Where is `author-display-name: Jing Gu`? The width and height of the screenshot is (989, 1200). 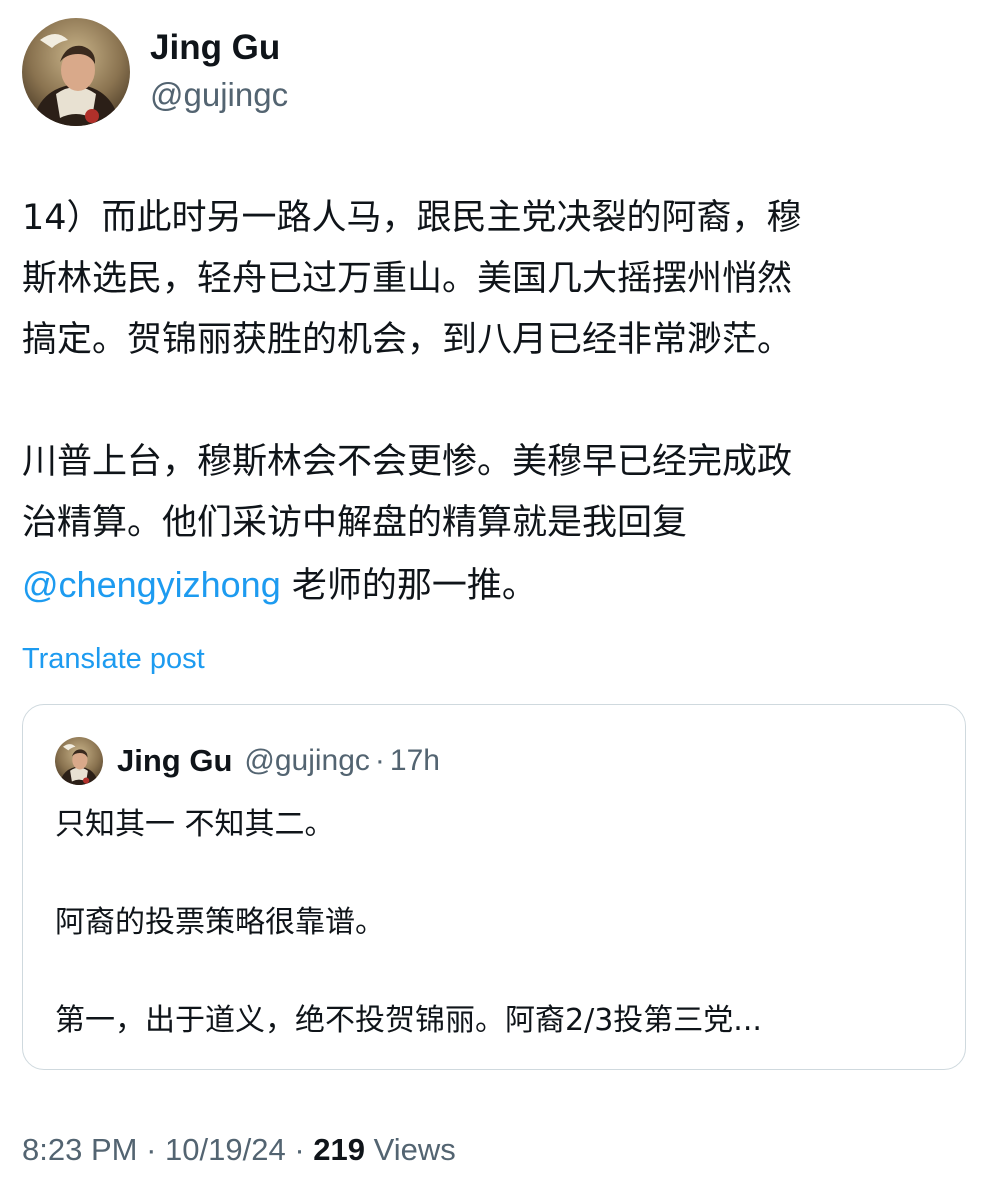 author-display-name: Jing Gu is located at coordinates (219, 48).